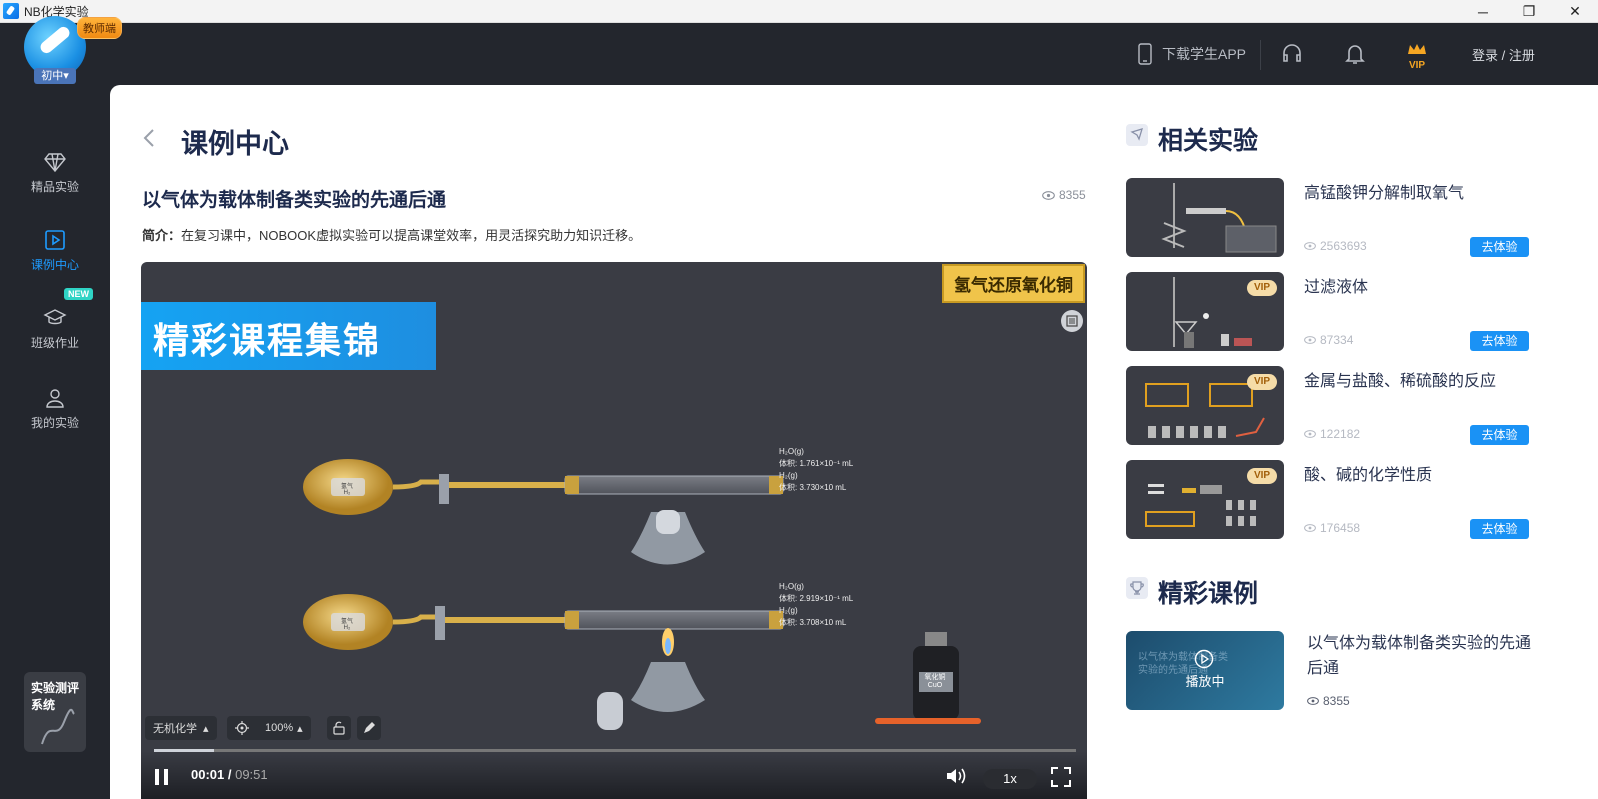 This screenshot has height=799, width=1598. I want to click on app-icon, so click(11, 11).